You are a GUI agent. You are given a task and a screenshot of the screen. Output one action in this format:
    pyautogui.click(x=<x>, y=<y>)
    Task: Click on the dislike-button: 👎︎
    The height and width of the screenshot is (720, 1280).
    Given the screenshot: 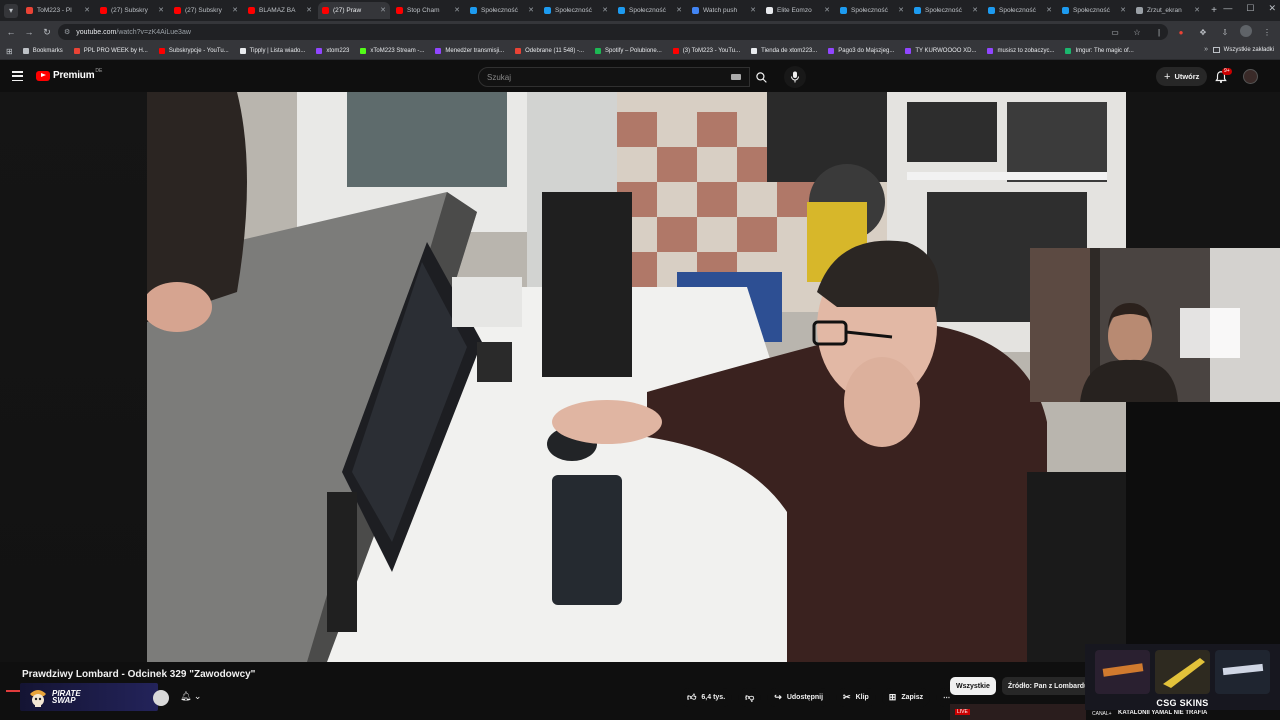 What is the action you would take?
    pyautogui.click(x=750, y=697)
    